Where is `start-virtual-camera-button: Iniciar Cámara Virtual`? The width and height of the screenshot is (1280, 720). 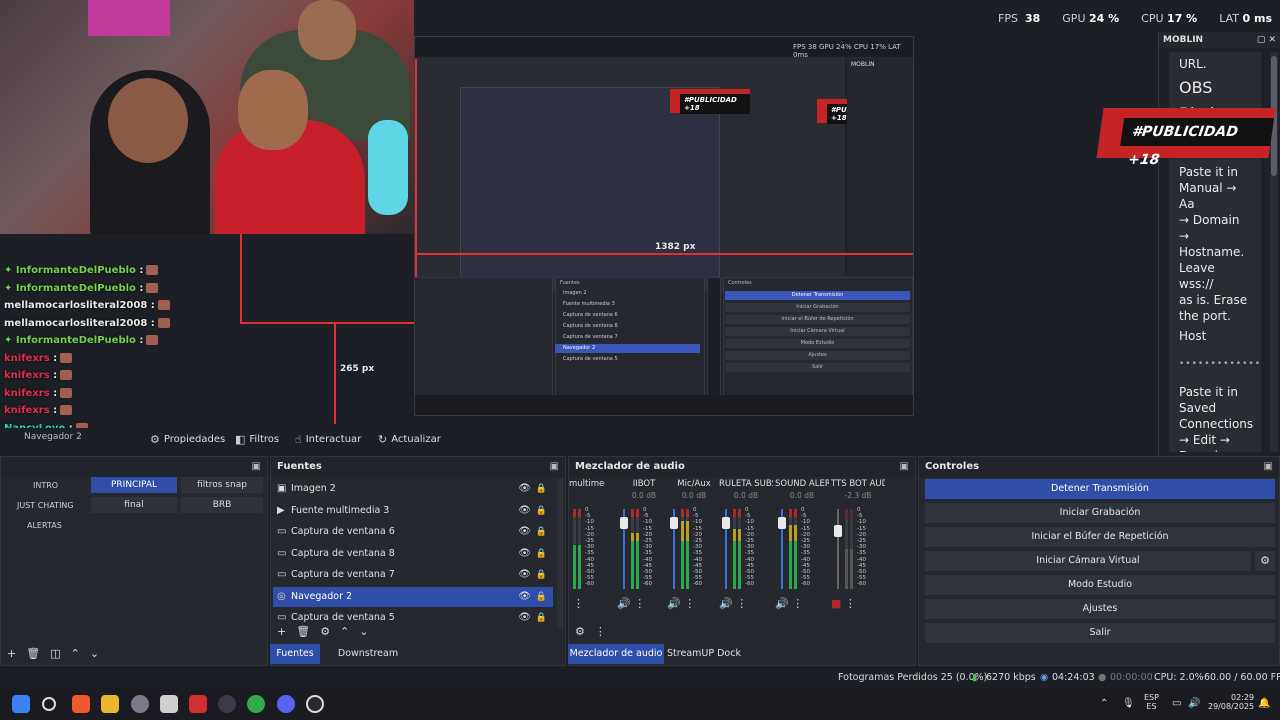 start-virtual-camera-button: Iniciar Cámara Virtual is located at coordinates (1088, 561).